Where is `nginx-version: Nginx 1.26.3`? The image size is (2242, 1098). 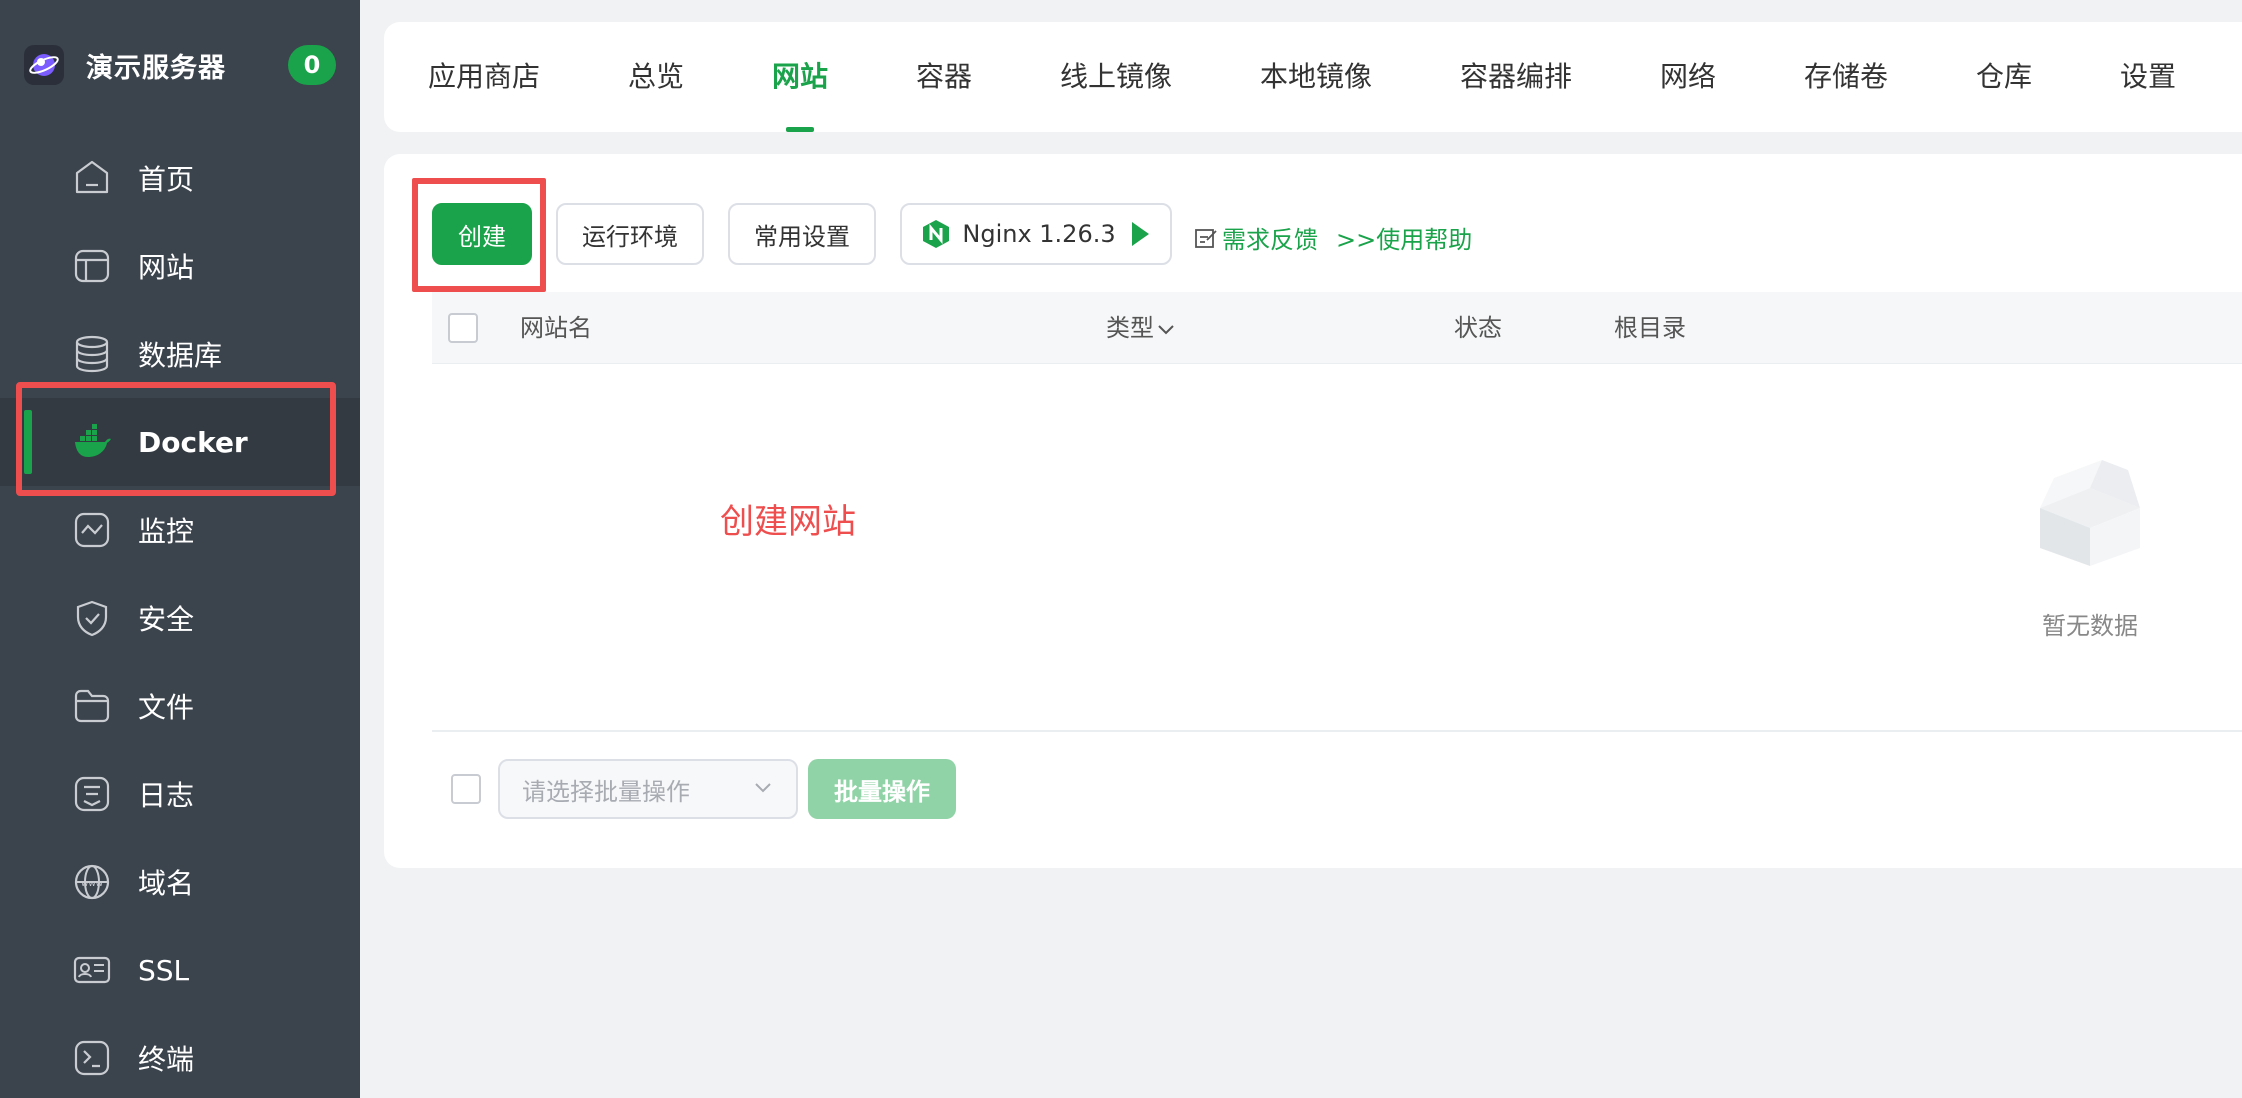 nginx-version: Nginx 1.26.3 is located at coordinates (1039, 234).